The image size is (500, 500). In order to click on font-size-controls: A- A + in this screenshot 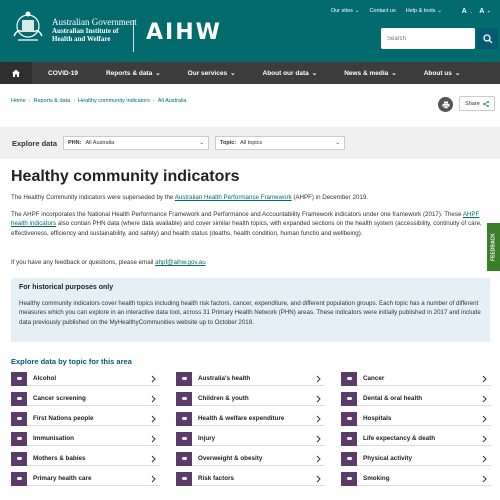, I will do `click(474, 11)`.